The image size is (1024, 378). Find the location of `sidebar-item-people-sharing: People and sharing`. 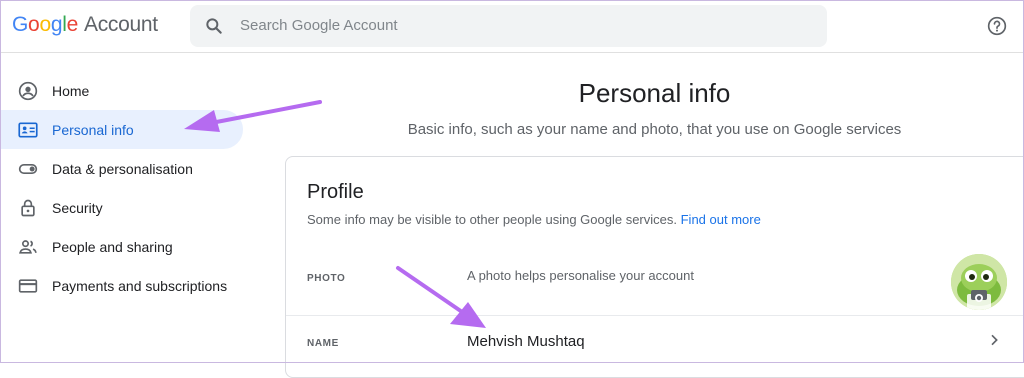

sidebar-item-people-sharing: People and sharing is located at coordinates (121, 246).